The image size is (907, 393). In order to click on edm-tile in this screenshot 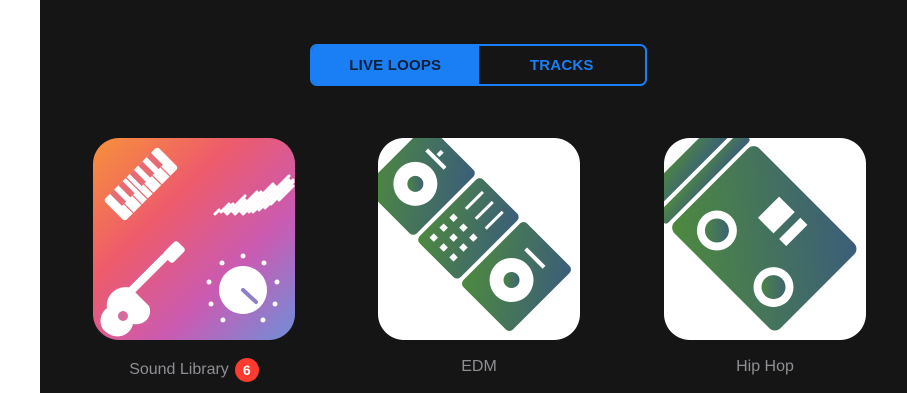, I will do `click(479, 239)`.